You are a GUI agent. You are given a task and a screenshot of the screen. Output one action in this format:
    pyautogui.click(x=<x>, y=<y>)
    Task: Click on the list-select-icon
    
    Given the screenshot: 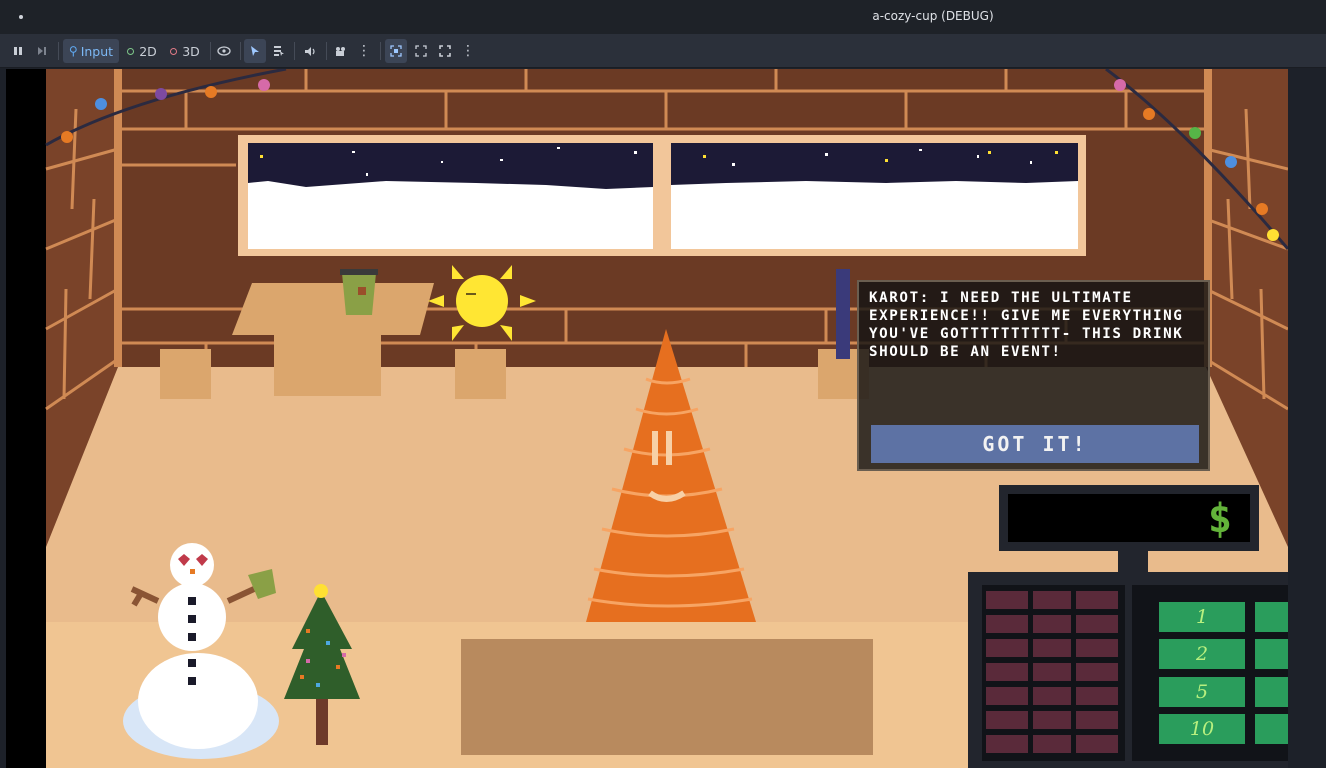 What is the action you would take?
    pyautogui.click(x=279, y=51)
    